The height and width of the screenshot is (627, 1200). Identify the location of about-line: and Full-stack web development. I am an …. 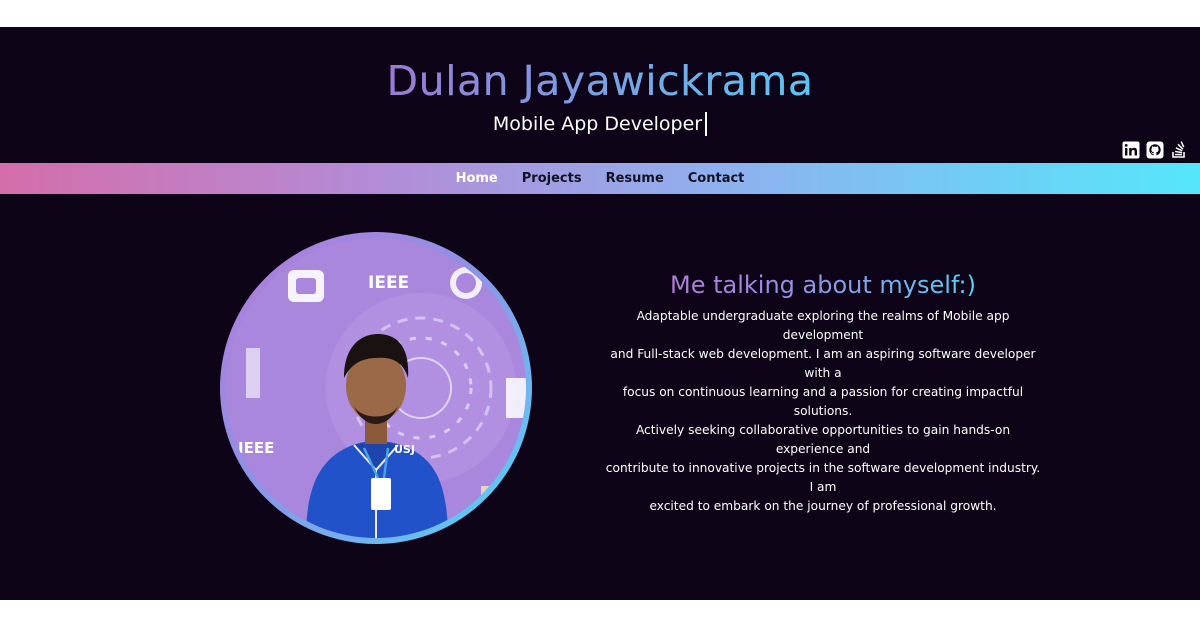
(823, 363).